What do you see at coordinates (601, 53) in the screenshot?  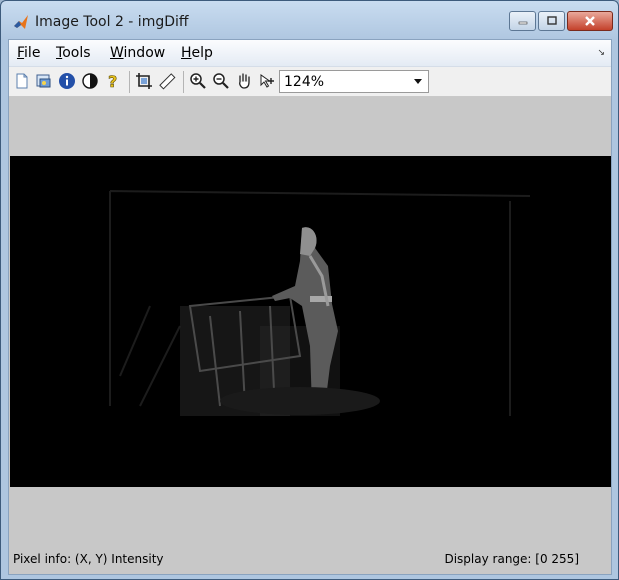 I see `dock-arrow-icon: ↘` at bounding box center [601, 53].